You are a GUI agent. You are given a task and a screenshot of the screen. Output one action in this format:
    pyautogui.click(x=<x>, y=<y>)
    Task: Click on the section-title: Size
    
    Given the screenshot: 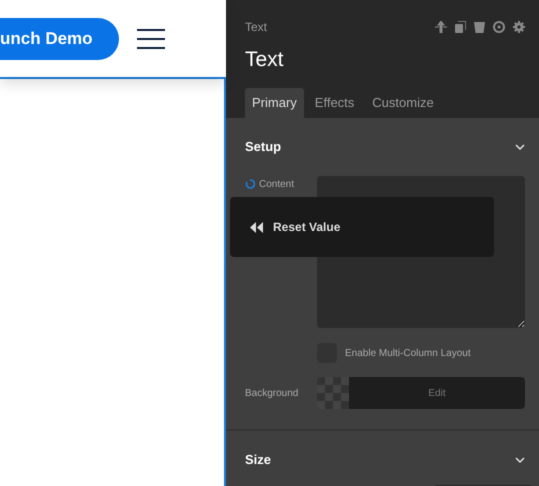 What is the action you would take?
    pyautogui.click(x=258, y=460)
    